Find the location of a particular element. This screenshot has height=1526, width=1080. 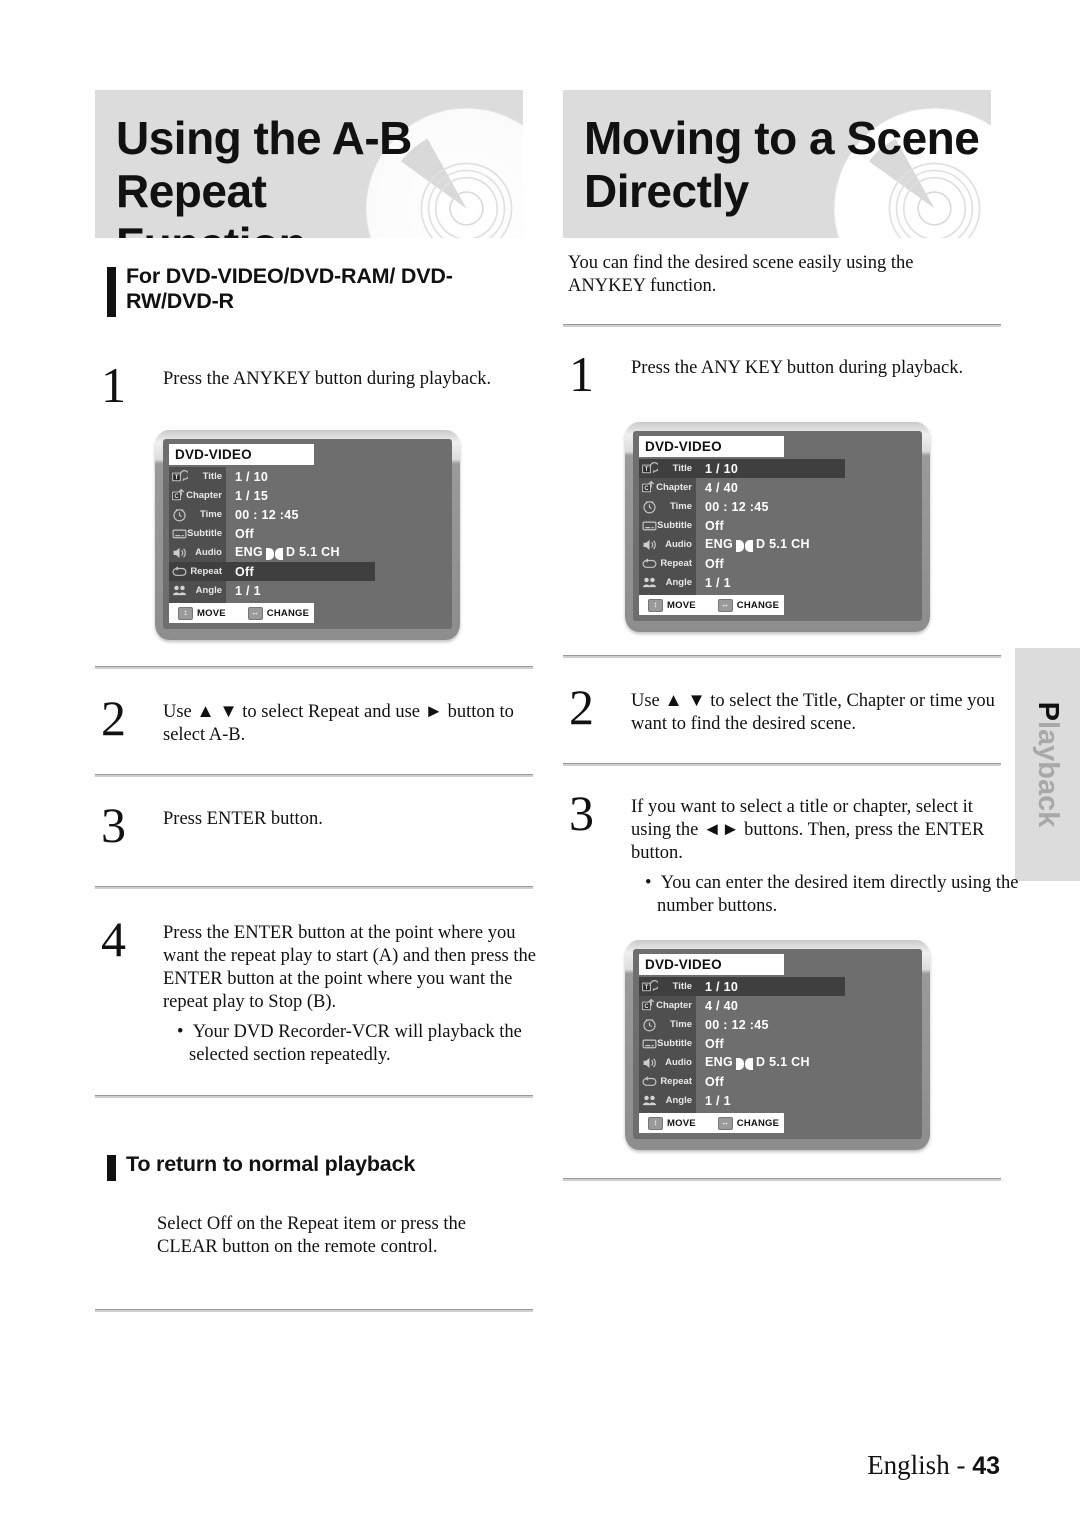

leftright-key-icon: ↔ is located at coordinates (725, 1123).